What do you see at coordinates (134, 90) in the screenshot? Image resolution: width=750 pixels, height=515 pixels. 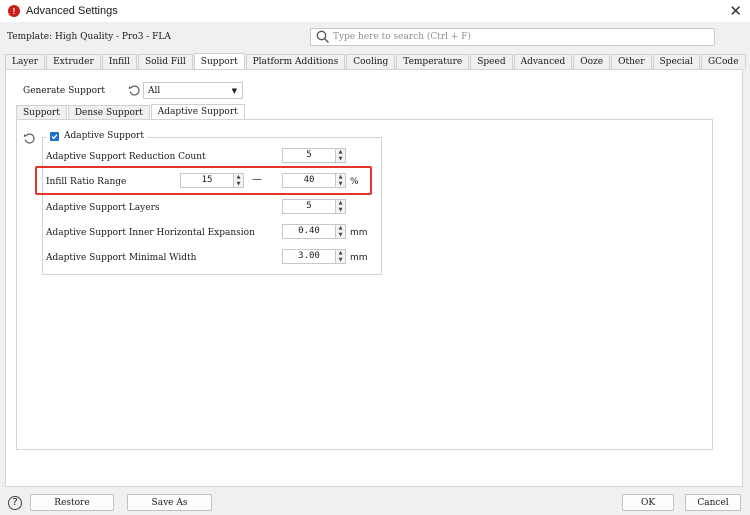 I see `reset-icon` at bounding box center [134, 90].